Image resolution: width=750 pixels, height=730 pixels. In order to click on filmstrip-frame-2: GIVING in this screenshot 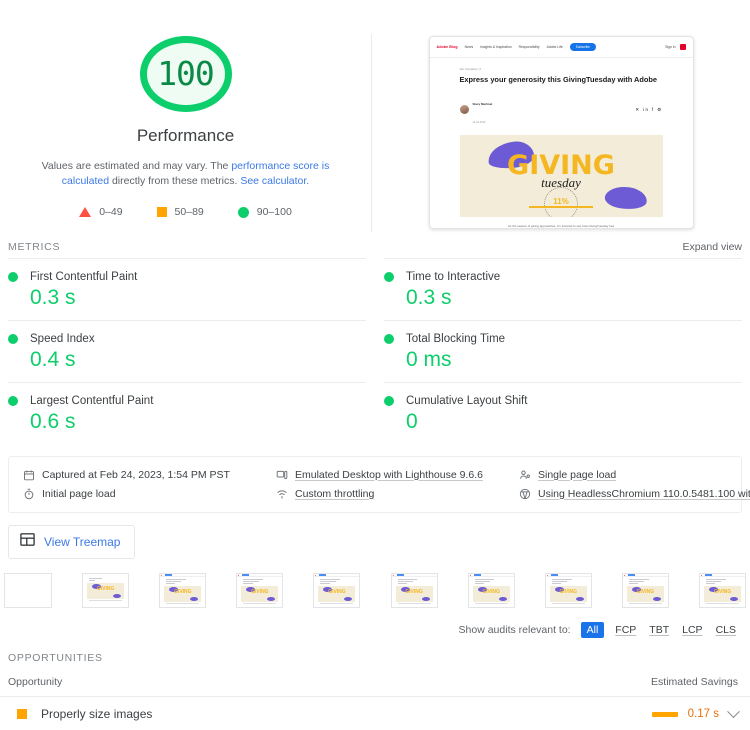, I will do `click(183, 590)`.